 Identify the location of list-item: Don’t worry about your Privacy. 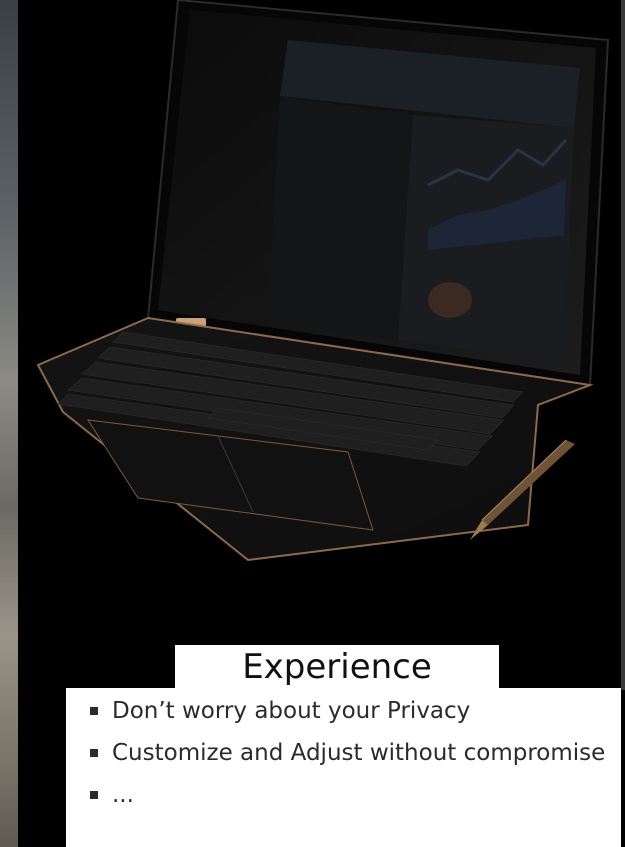
(354, 711).